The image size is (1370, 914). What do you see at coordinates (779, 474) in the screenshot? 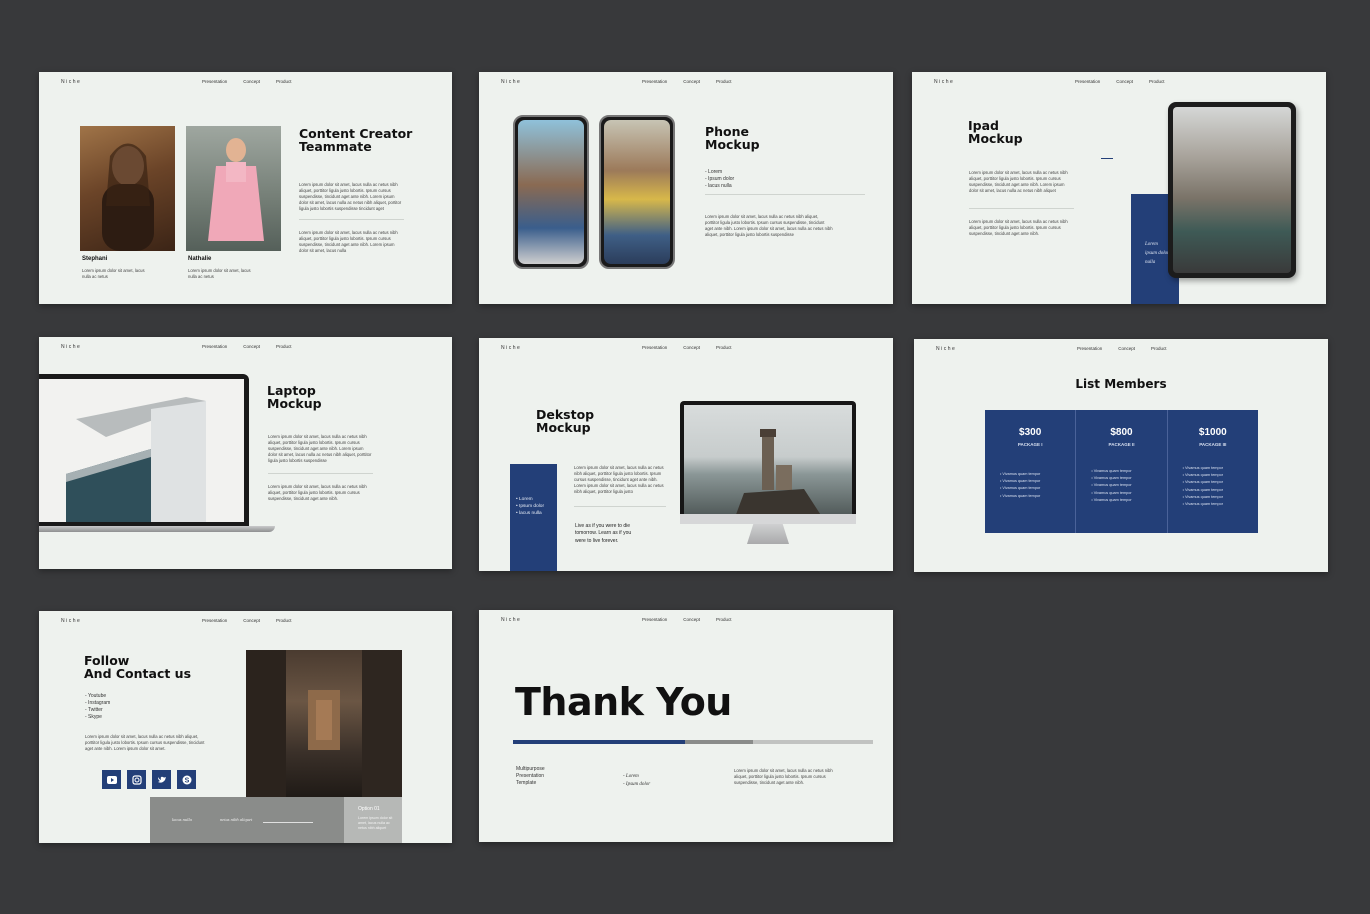
I see `lighthouse-icon` at bounding box center [779, 474].